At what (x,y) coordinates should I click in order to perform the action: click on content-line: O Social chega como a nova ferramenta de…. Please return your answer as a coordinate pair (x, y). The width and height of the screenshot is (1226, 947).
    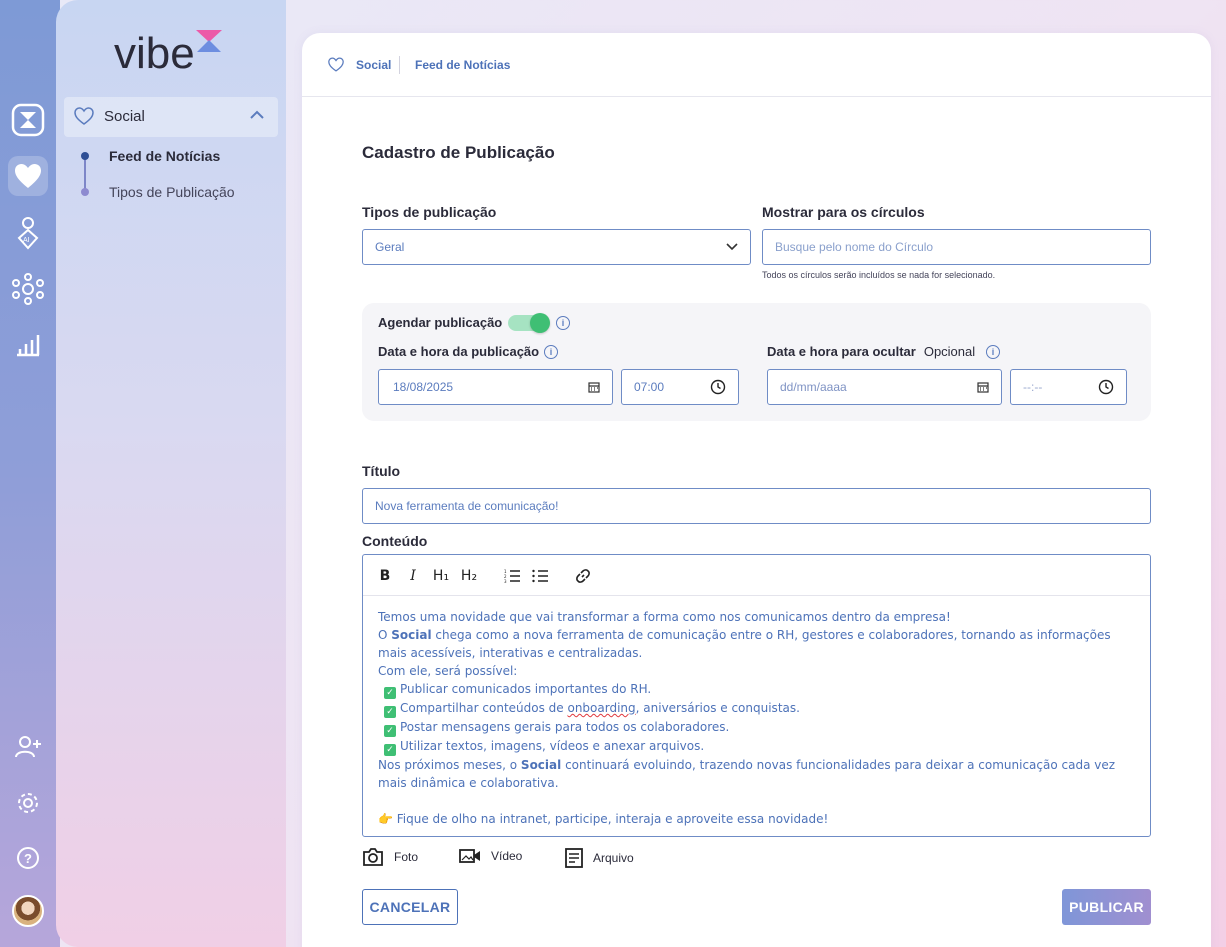
    Looking at the image, I should click on (744, 644).